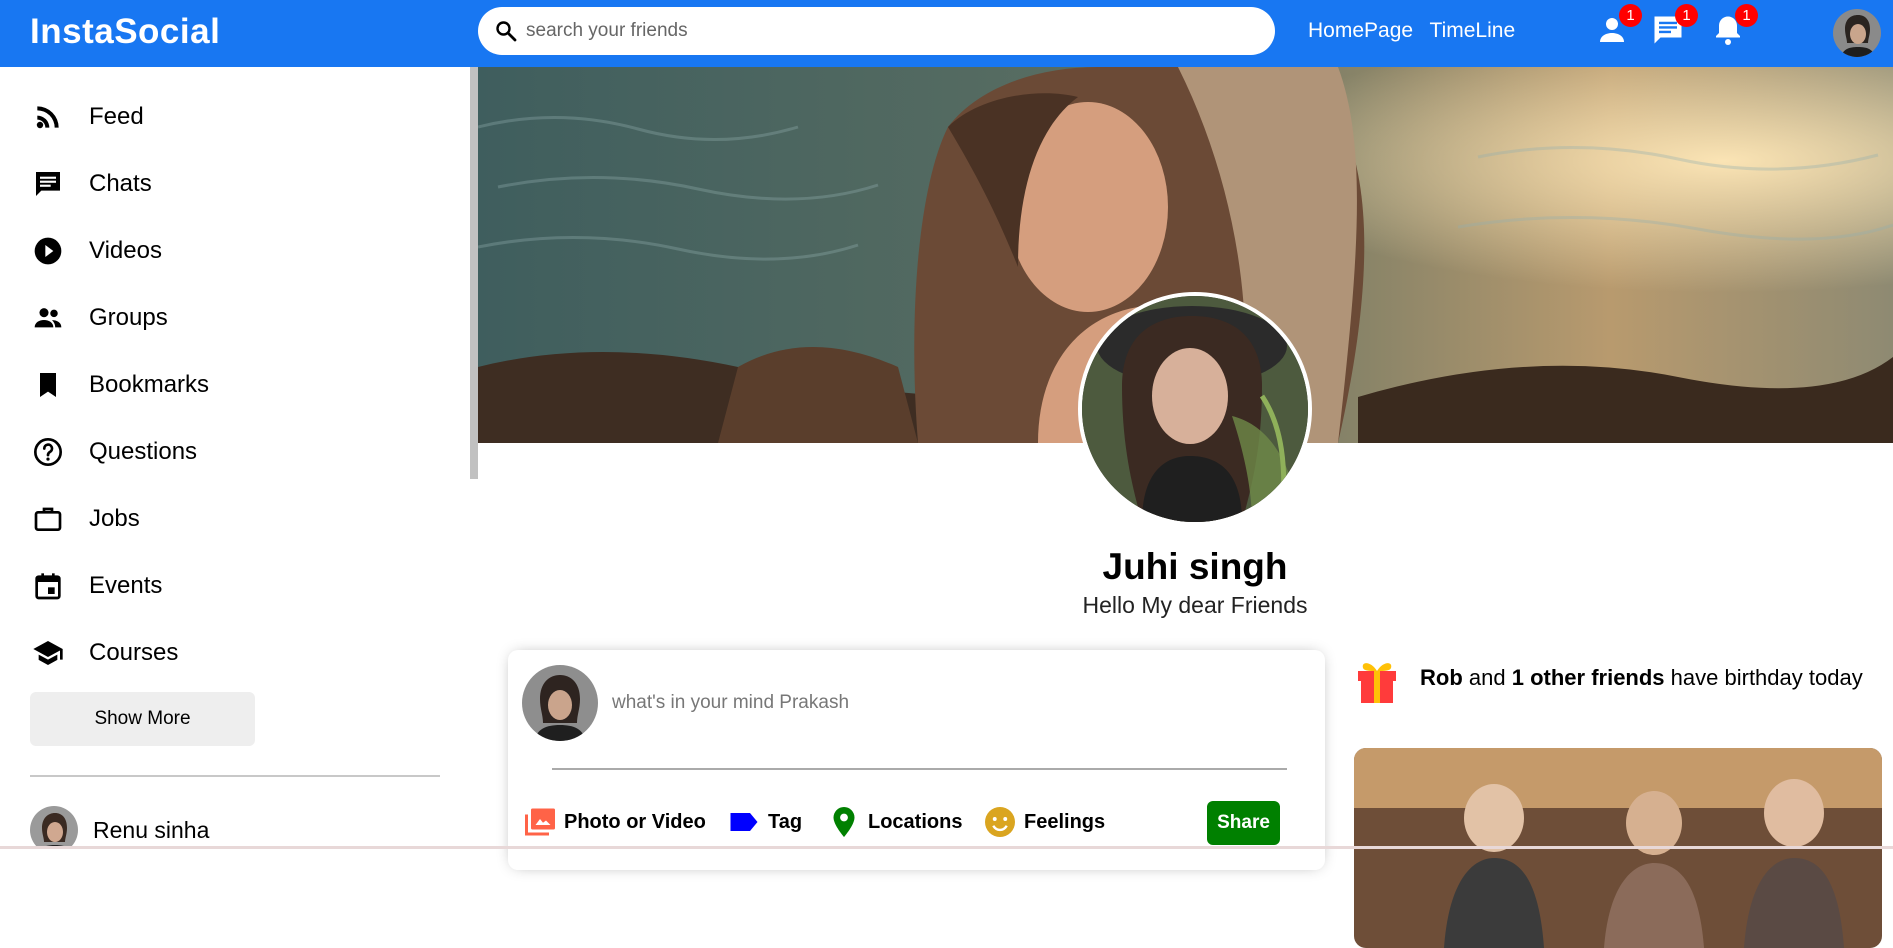  What do you see at coordinates (128, 317) in the screenshot?
I see `sidebar-item-label: Groups` at bounding box center [128, 317].